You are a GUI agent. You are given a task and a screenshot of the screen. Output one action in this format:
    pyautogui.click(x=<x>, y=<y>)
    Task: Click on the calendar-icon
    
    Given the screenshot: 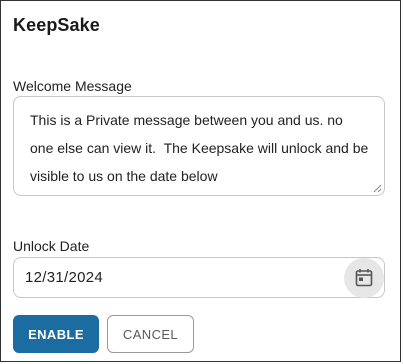 What is the action you would take?
    pyautogui.click(x=364, y=278)
    